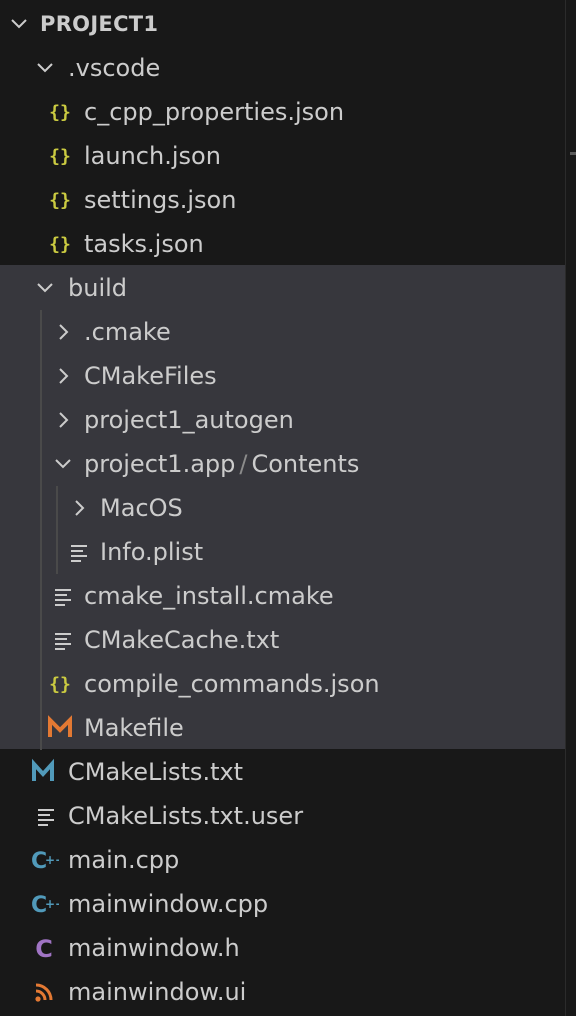  I want to click on tree-item-label: launch.json, so click(152, 156).